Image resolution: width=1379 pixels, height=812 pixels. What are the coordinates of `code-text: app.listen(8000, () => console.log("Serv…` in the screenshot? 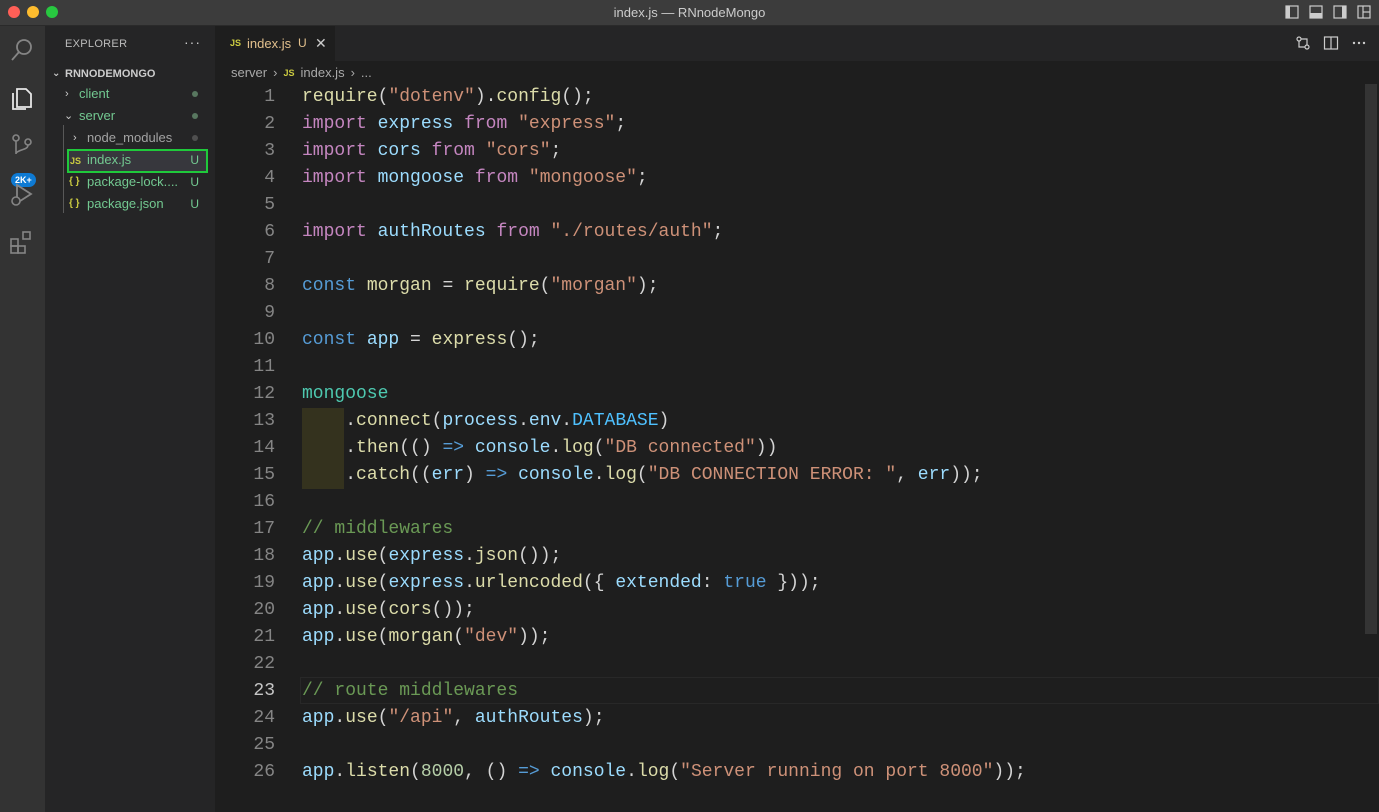 It's located at (664, 772).